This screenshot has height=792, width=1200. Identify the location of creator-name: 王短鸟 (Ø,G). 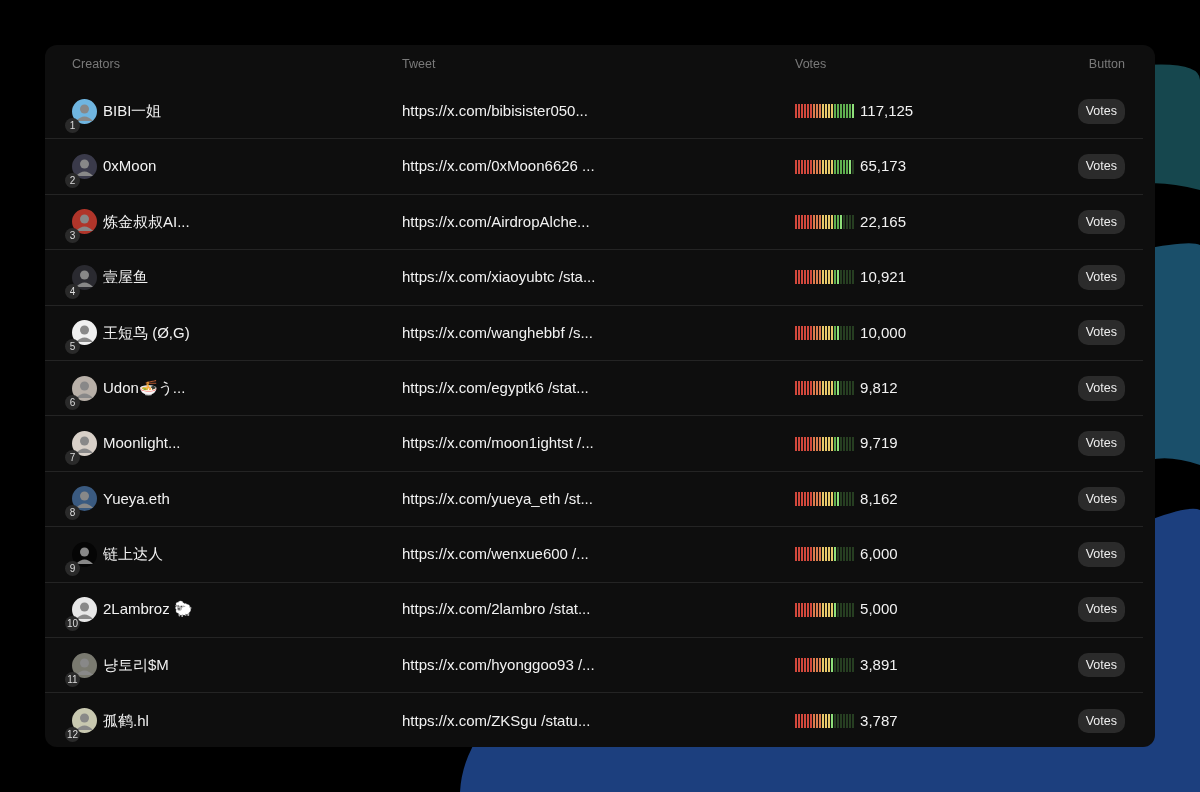
(146, 332).